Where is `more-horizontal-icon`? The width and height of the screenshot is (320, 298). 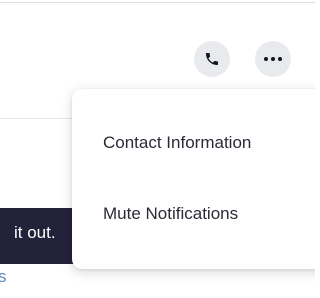 more-horizontal-icon is located at coordinates (273, 59).